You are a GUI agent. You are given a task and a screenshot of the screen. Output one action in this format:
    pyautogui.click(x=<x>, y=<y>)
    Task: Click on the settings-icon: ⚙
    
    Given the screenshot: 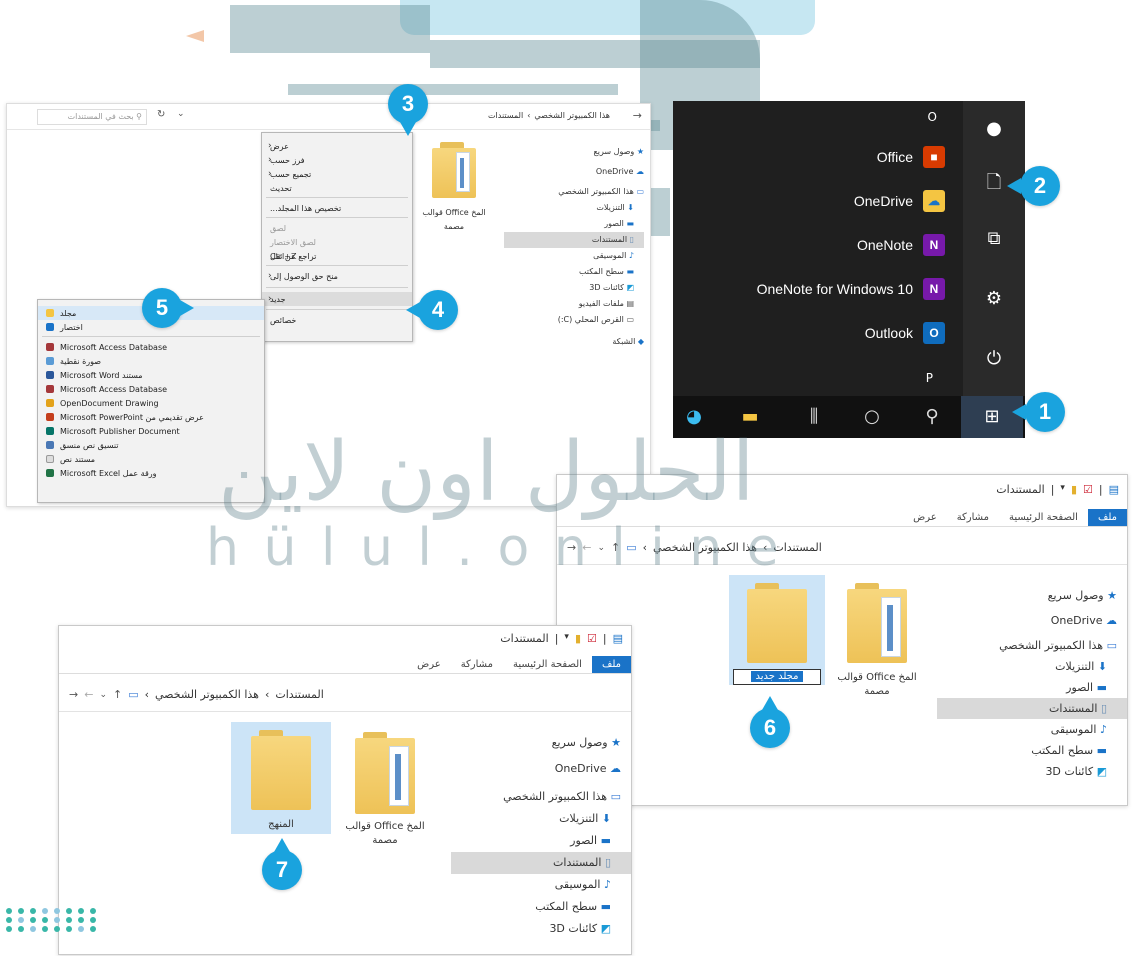 What is the action you would take?
    pyautogui.click(x=994, y=299)
    